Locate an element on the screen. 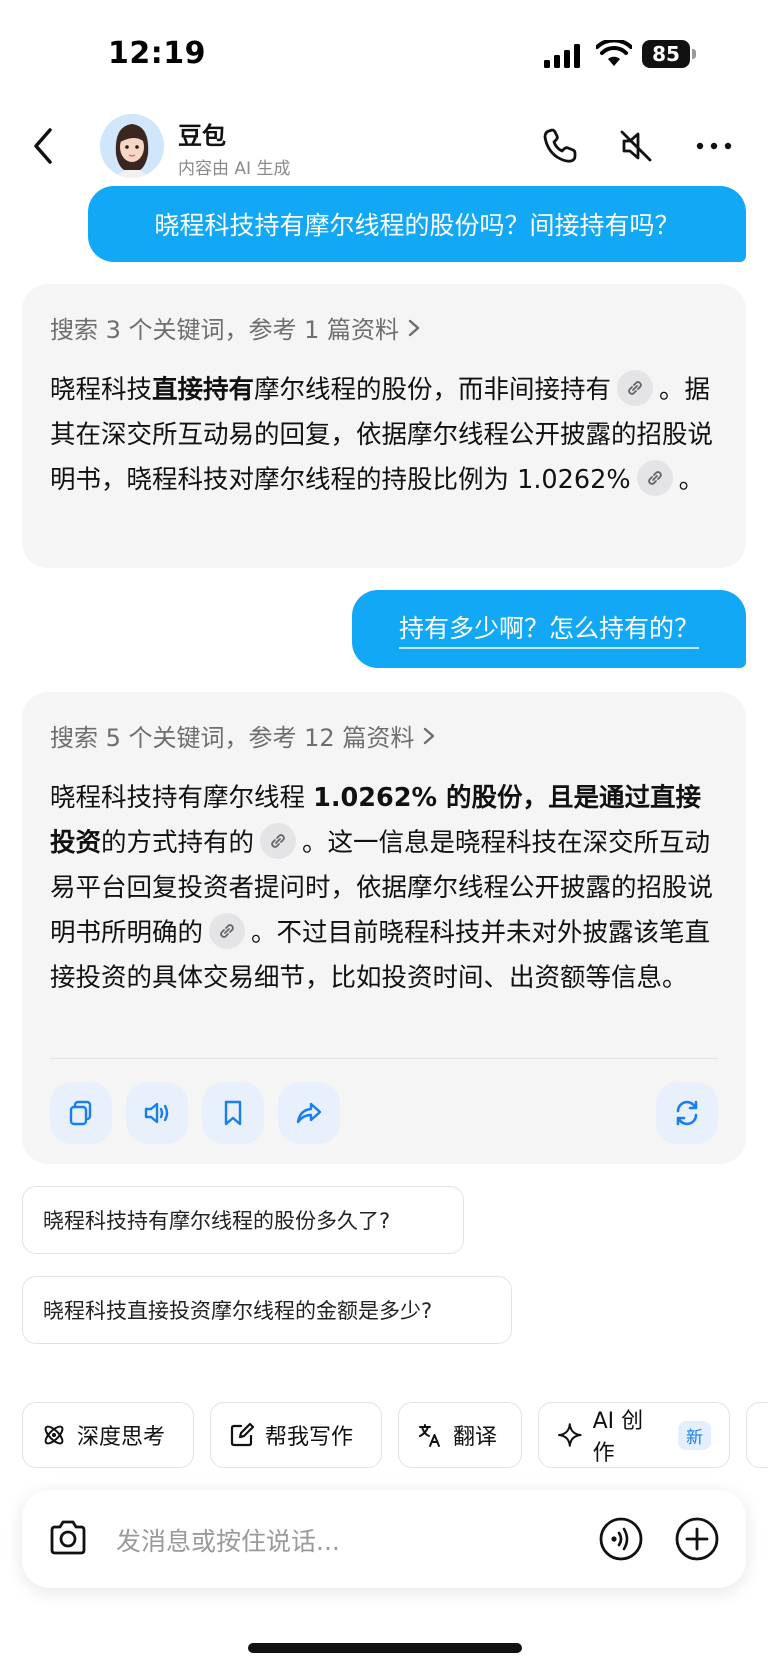  copy-button is located at coordinates (81, 1113).